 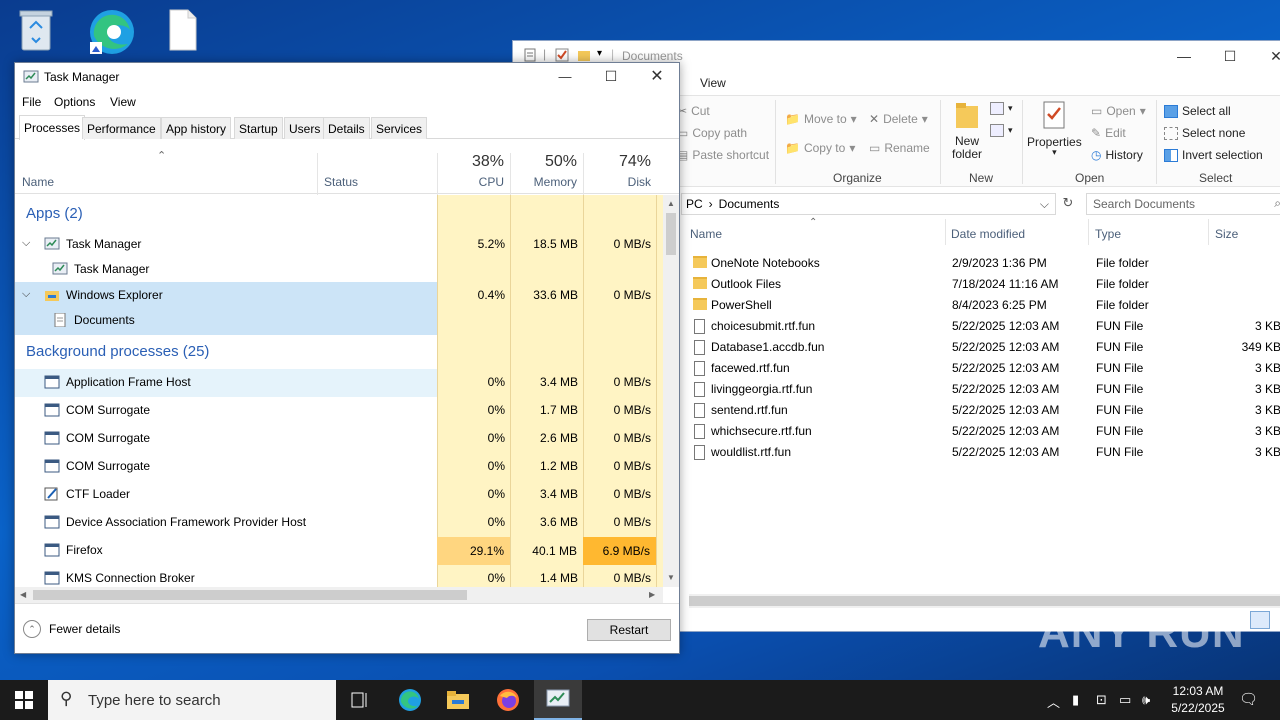 I want to click on menu-options: Options, so click(x=74, y=102).